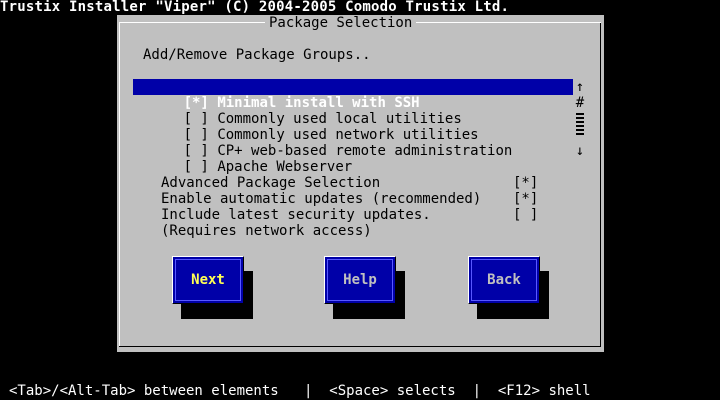 The image size is (720, 400). Describe the element at coordinates (341, 23) in the screenshot. I see `dialog-title: Package Selection` at that location.